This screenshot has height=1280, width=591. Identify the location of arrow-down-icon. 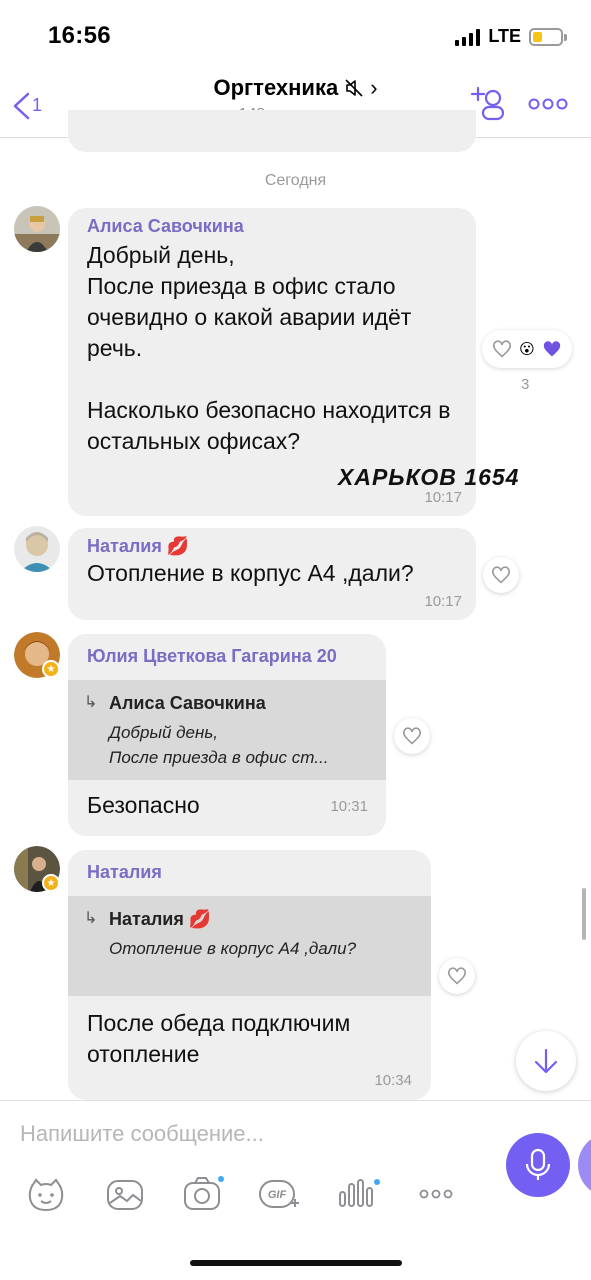
(546, 1061).